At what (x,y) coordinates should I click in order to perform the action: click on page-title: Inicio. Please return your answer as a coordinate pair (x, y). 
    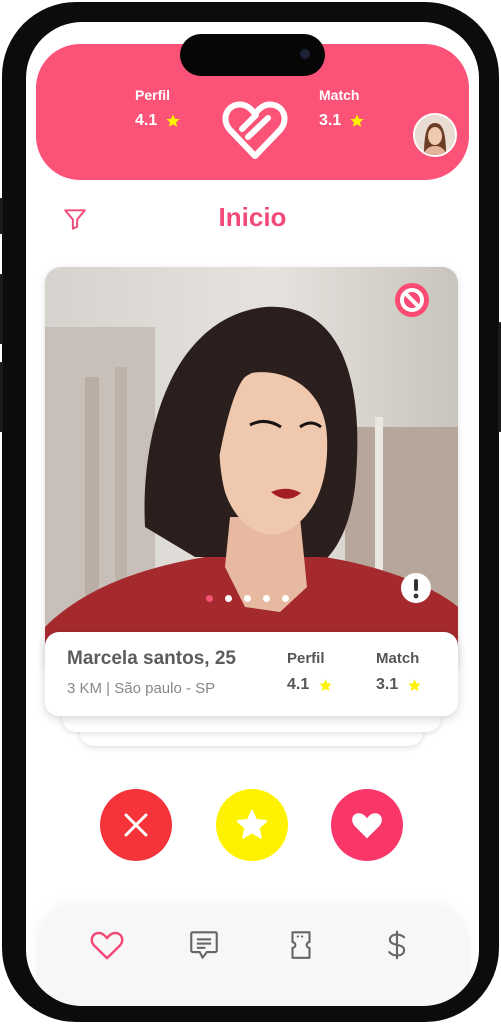
    Looking at the image, I should click on (252, 217).